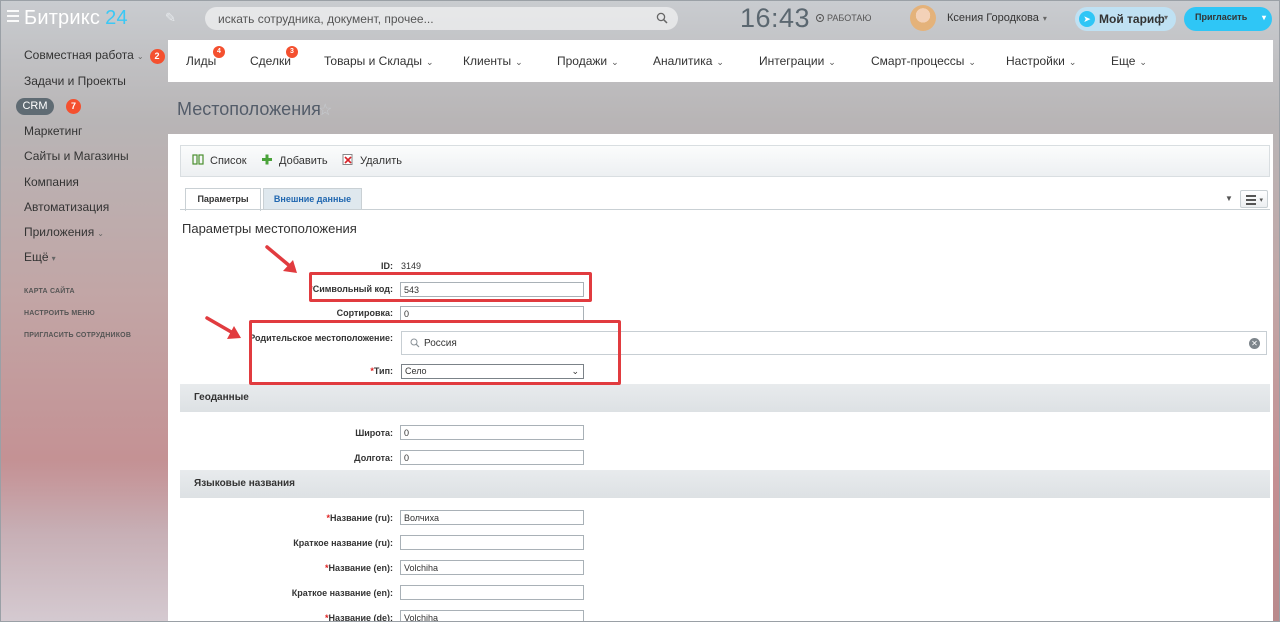  Describe the element at coordinates (269, 228) in the screenshot. I see `section-title: Параметры местоположения` at that location.